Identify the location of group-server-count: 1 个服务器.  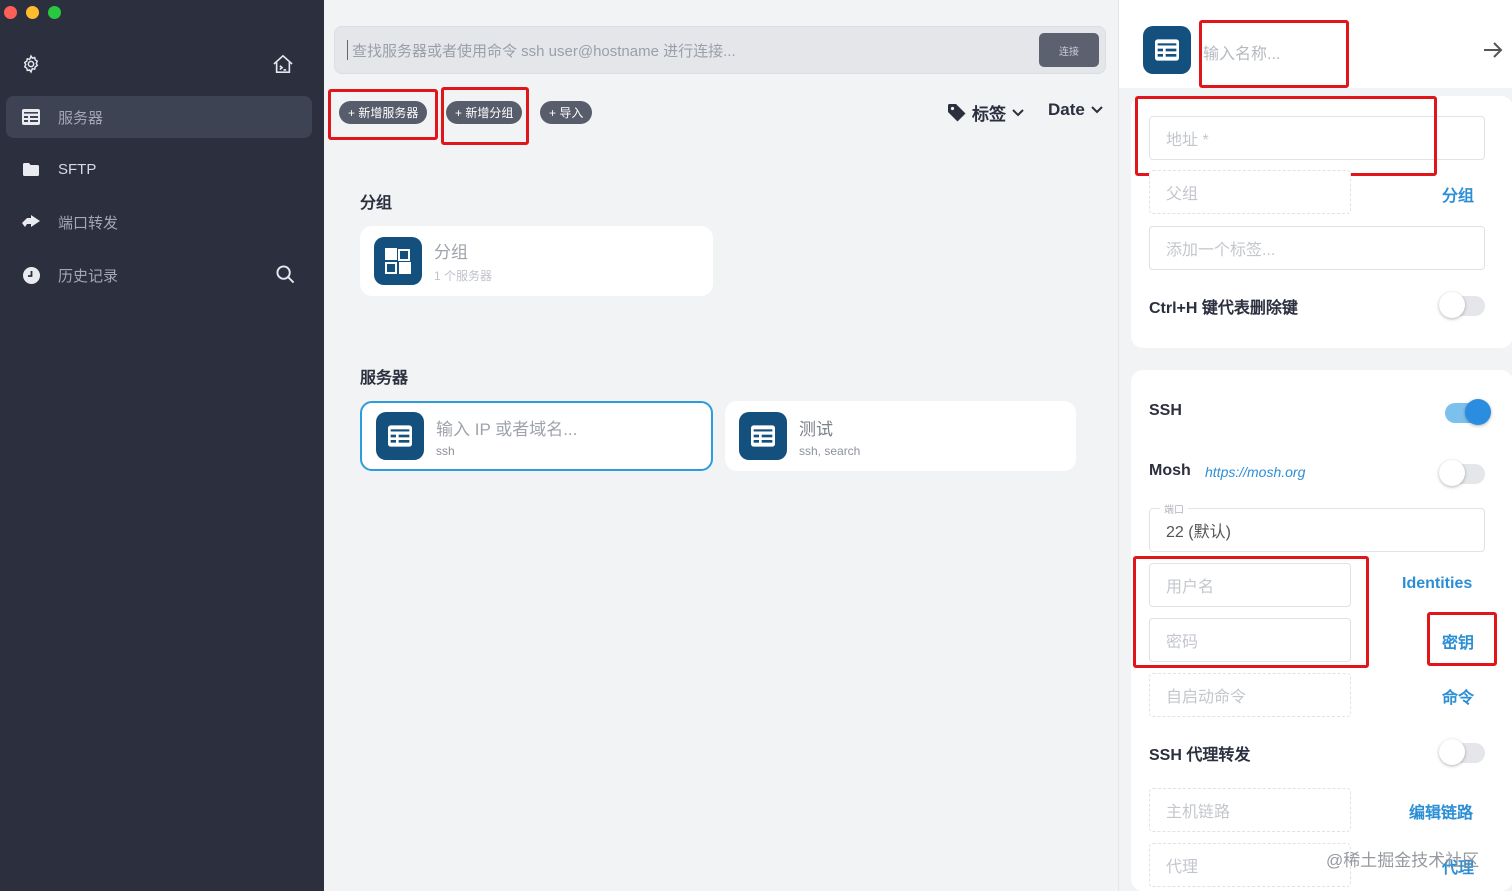
(463, 276).